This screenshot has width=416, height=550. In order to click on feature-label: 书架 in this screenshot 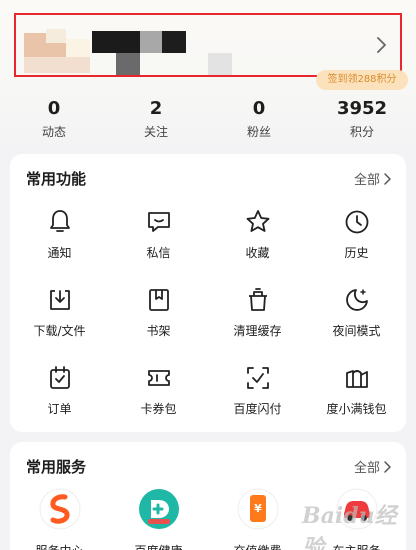, I will do `click(158, 331)`.